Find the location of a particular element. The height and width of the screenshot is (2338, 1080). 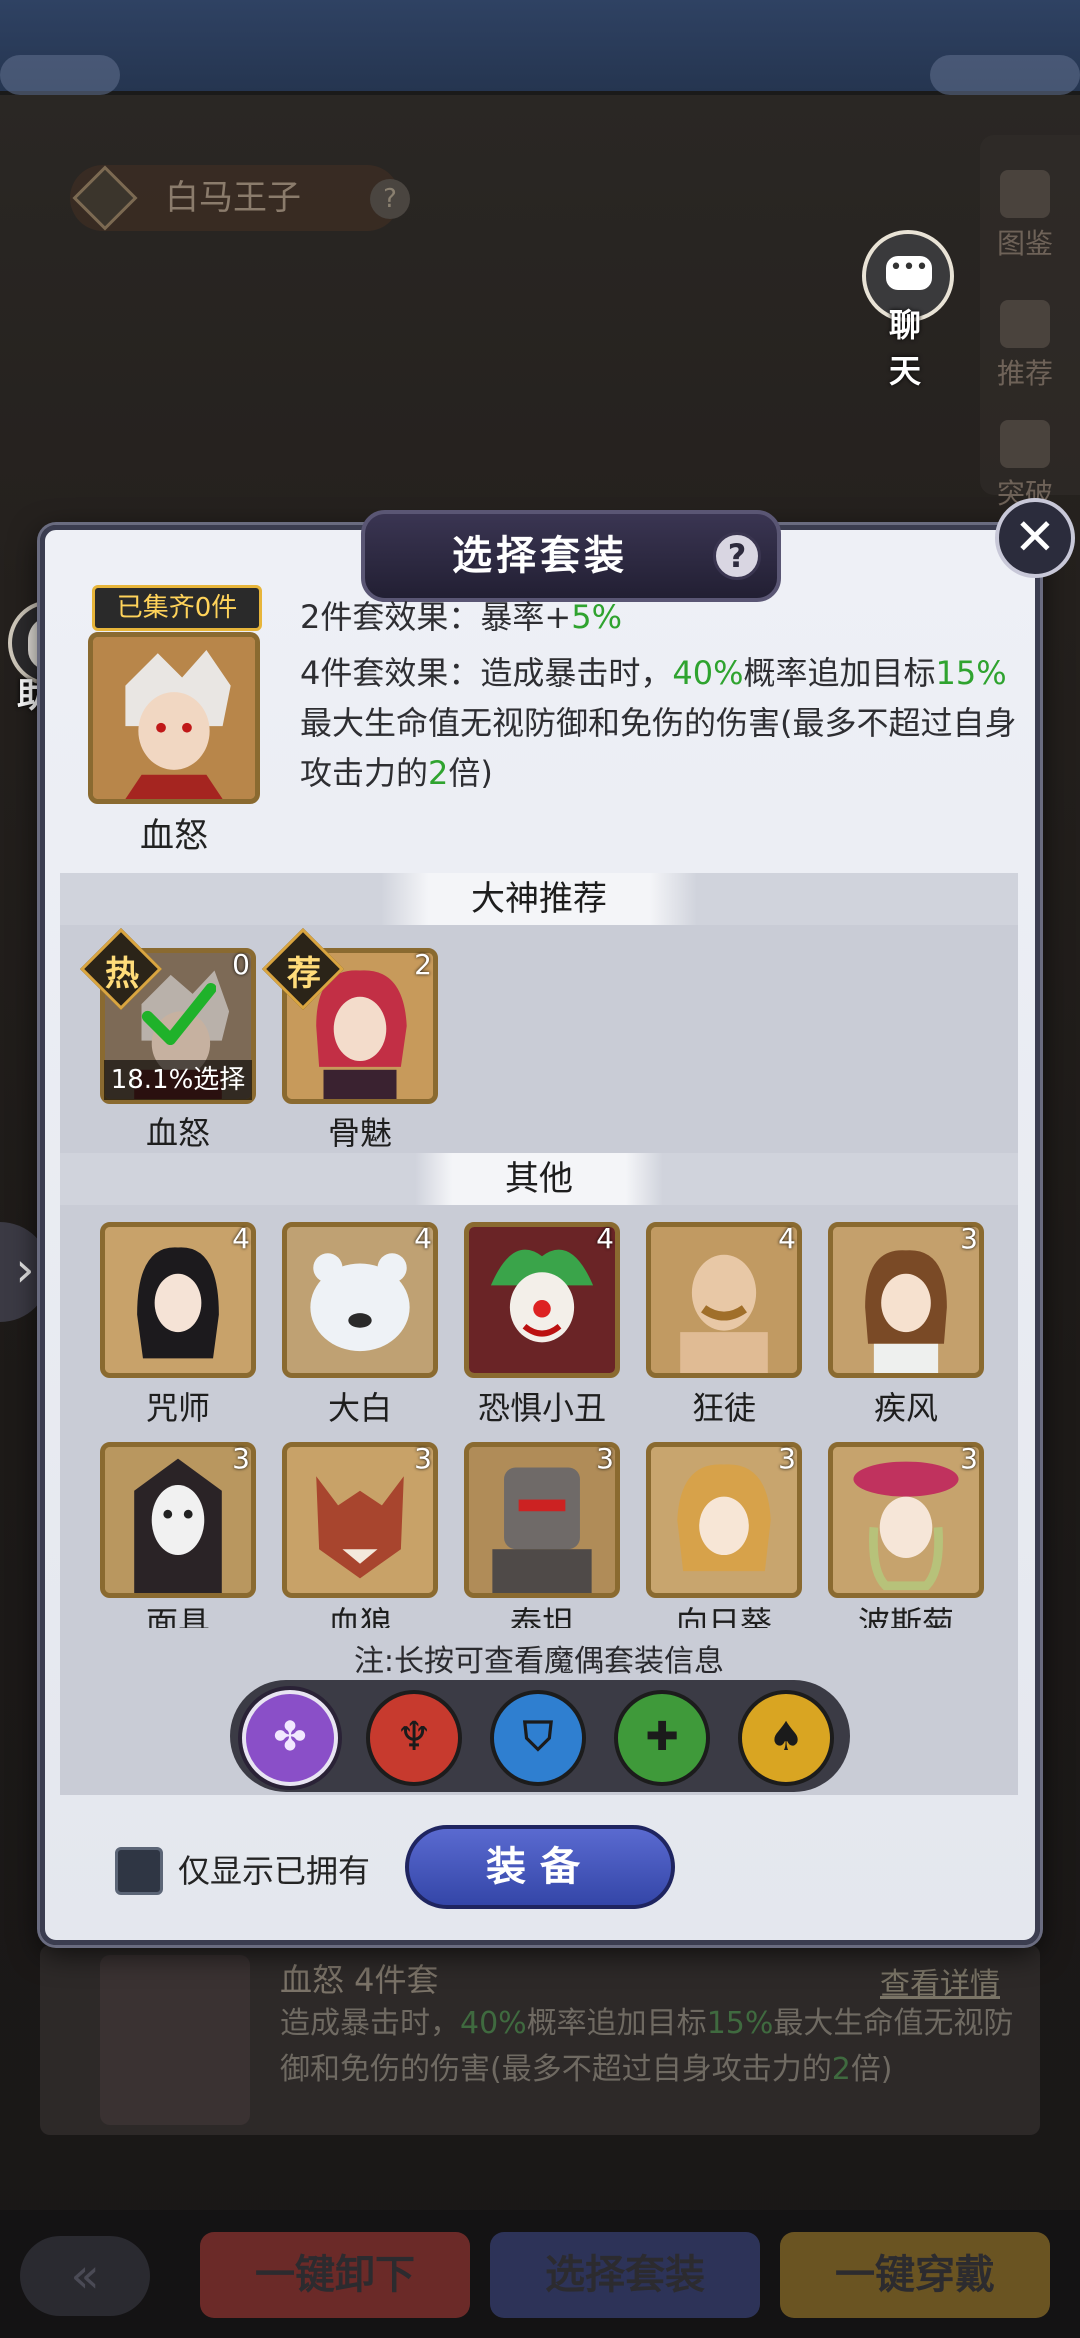

current-set-name: 血怒 is located at coordinates (174, 836).